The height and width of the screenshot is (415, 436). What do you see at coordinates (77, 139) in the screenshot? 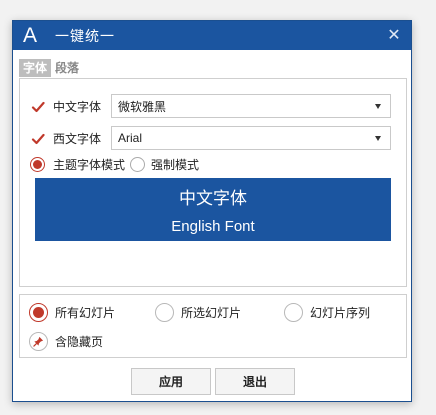
I see `western-font-label: 西文字体` at bounding box center [77, 139].